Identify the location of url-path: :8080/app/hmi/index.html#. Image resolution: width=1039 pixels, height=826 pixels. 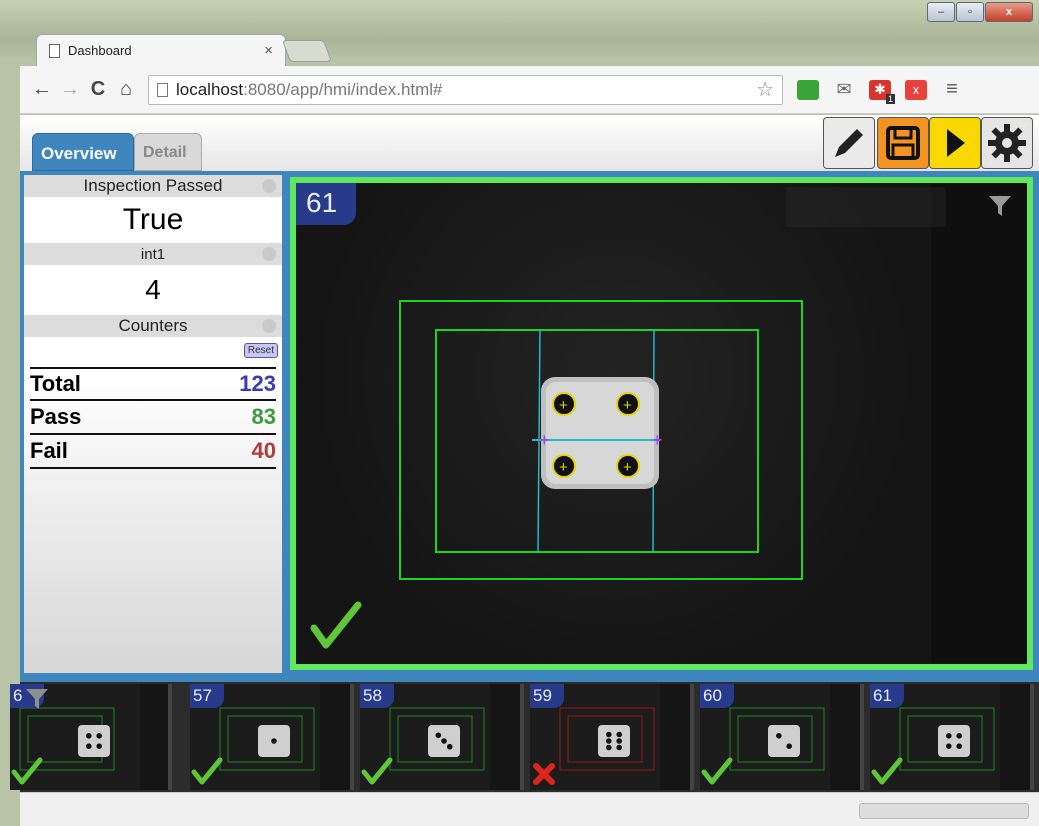
(343, 89).